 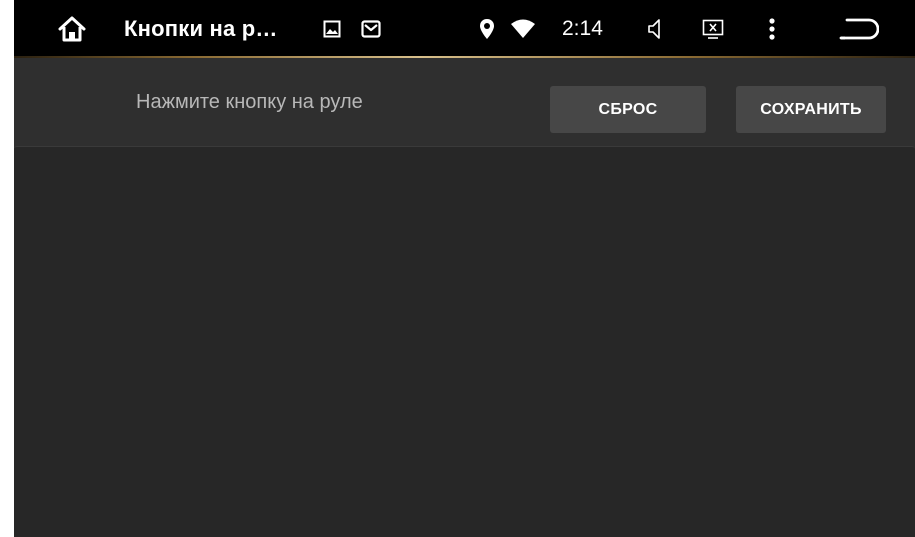 I want to click on mail-icon, so click(x=371, y=29).